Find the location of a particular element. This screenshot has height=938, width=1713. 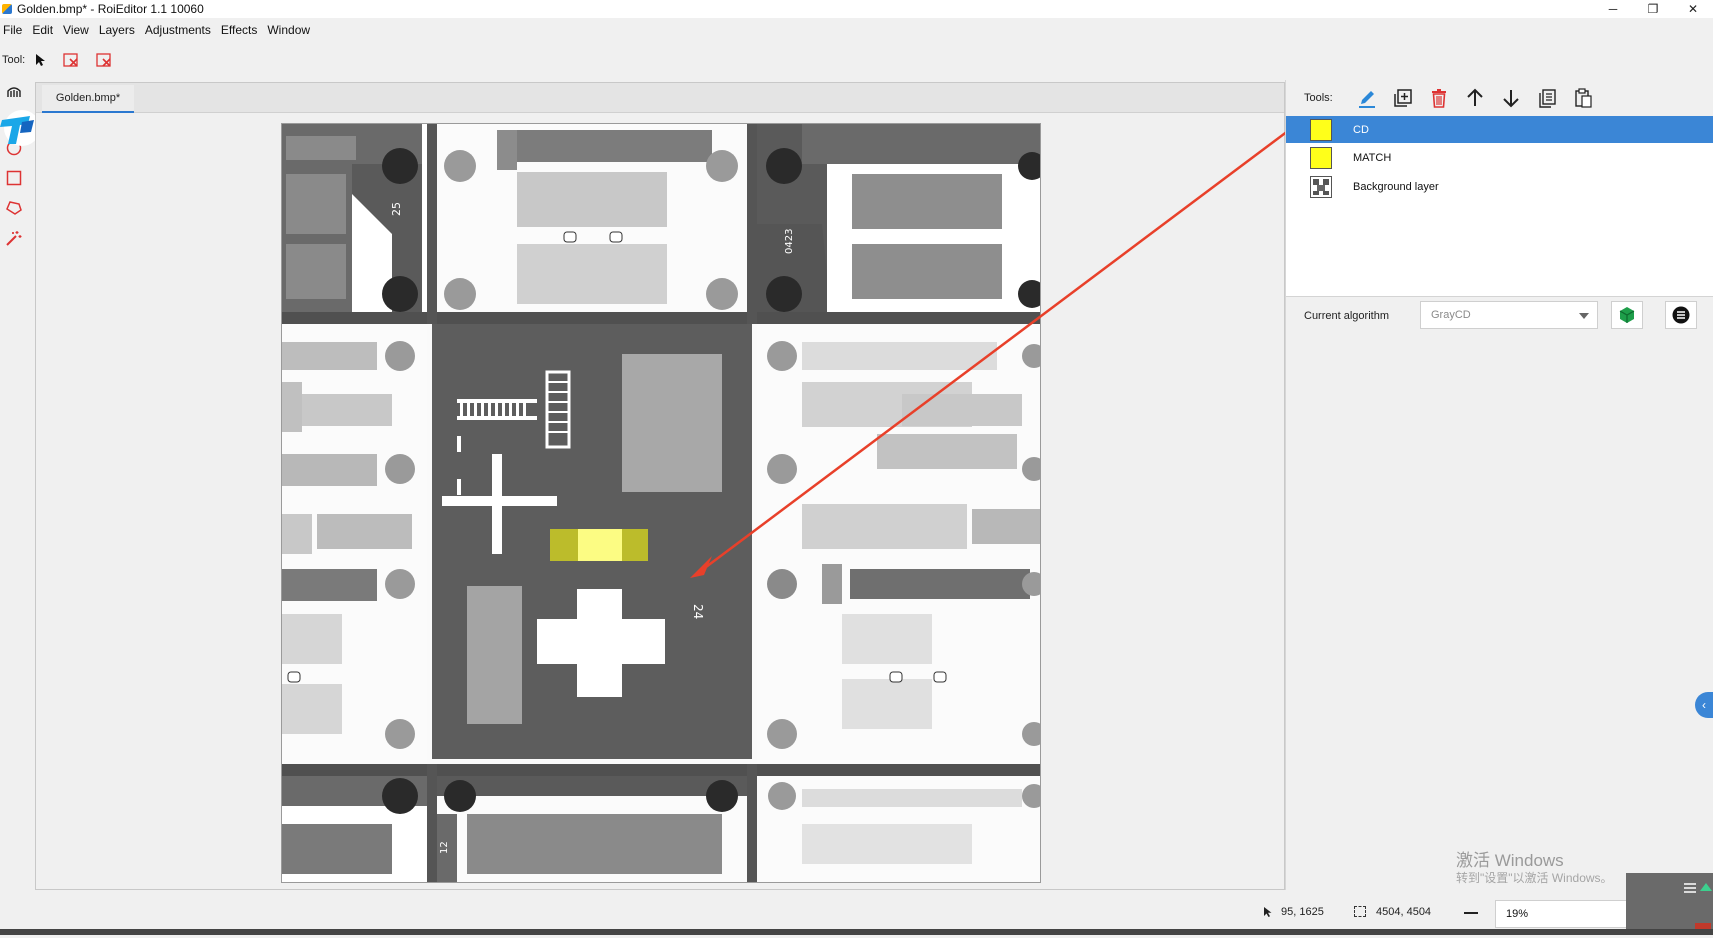

menu-file: File is located at coordinates (14, 30).